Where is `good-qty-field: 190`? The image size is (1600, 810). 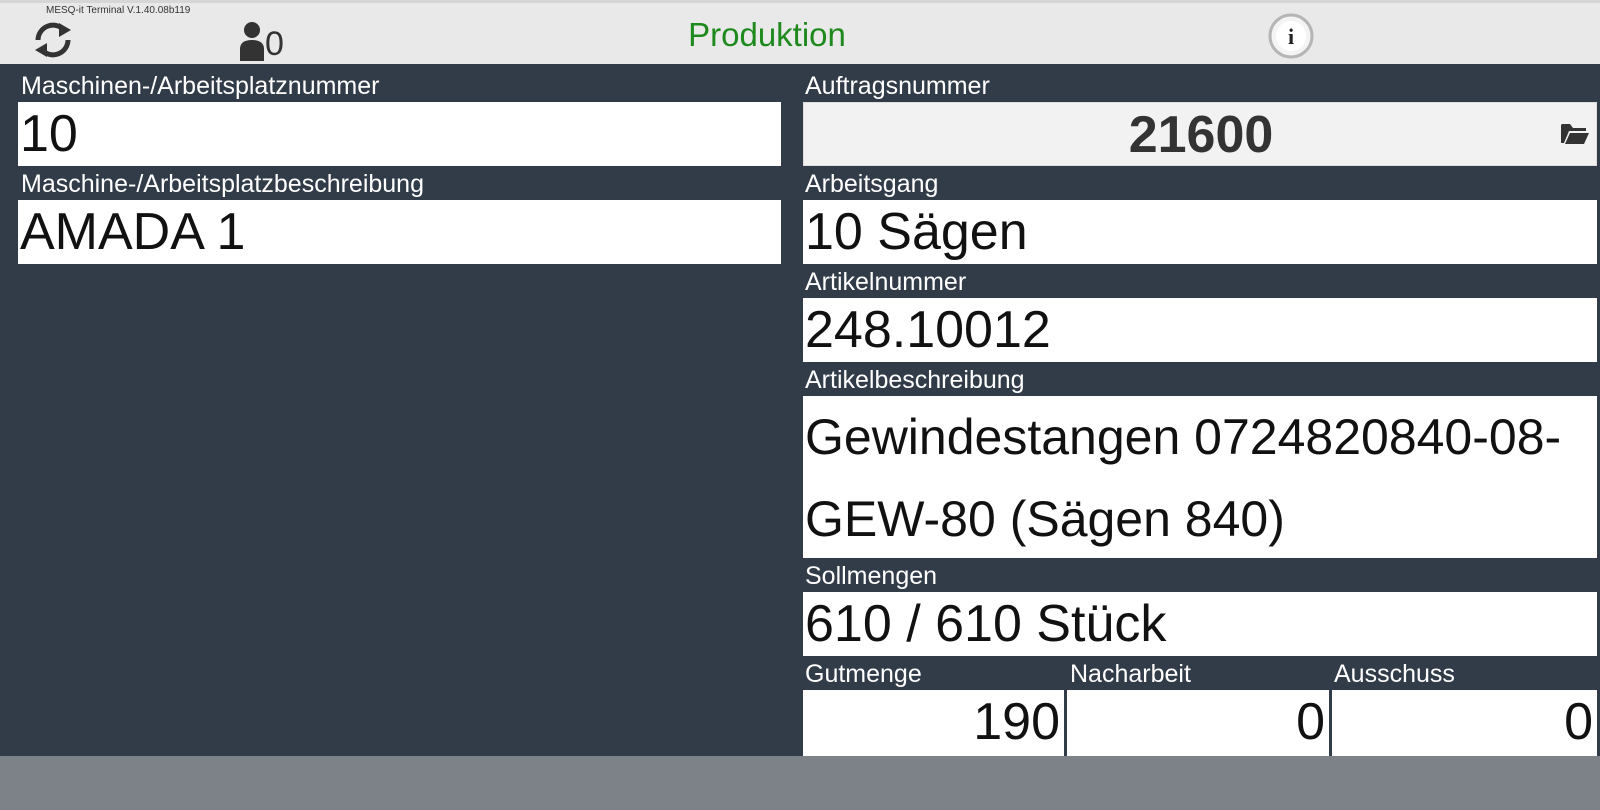
good-qty-field: 190 is located at coordinates (933, 723).